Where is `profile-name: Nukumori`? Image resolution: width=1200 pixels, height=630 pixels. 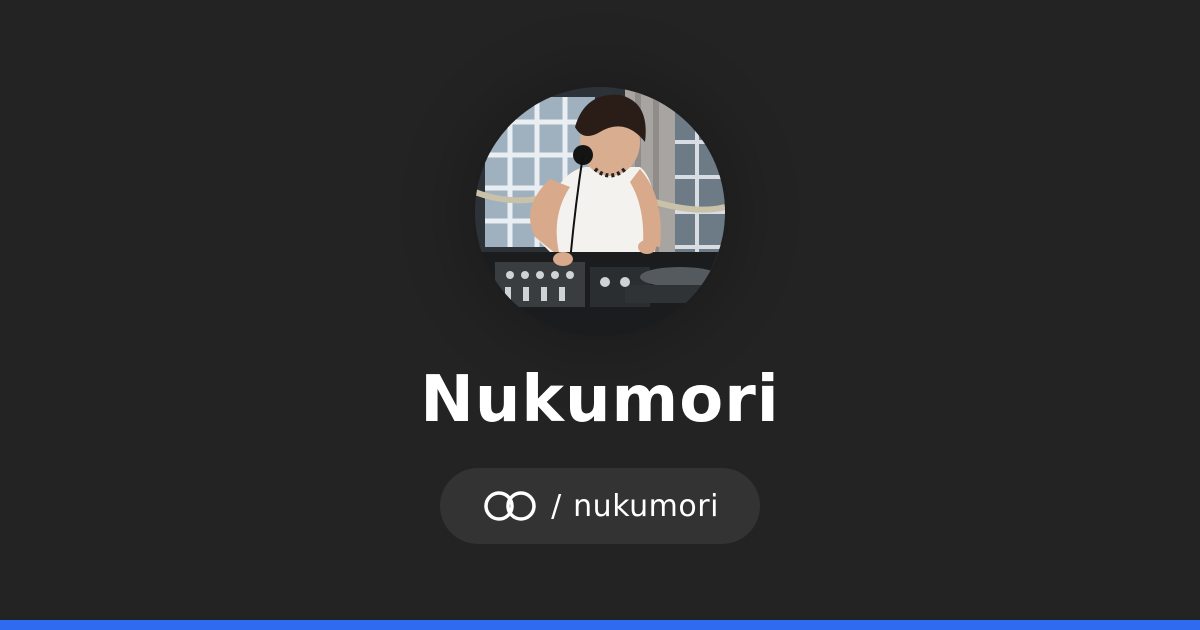 profile-name: Nukumori is located at coordinates (600, 400).